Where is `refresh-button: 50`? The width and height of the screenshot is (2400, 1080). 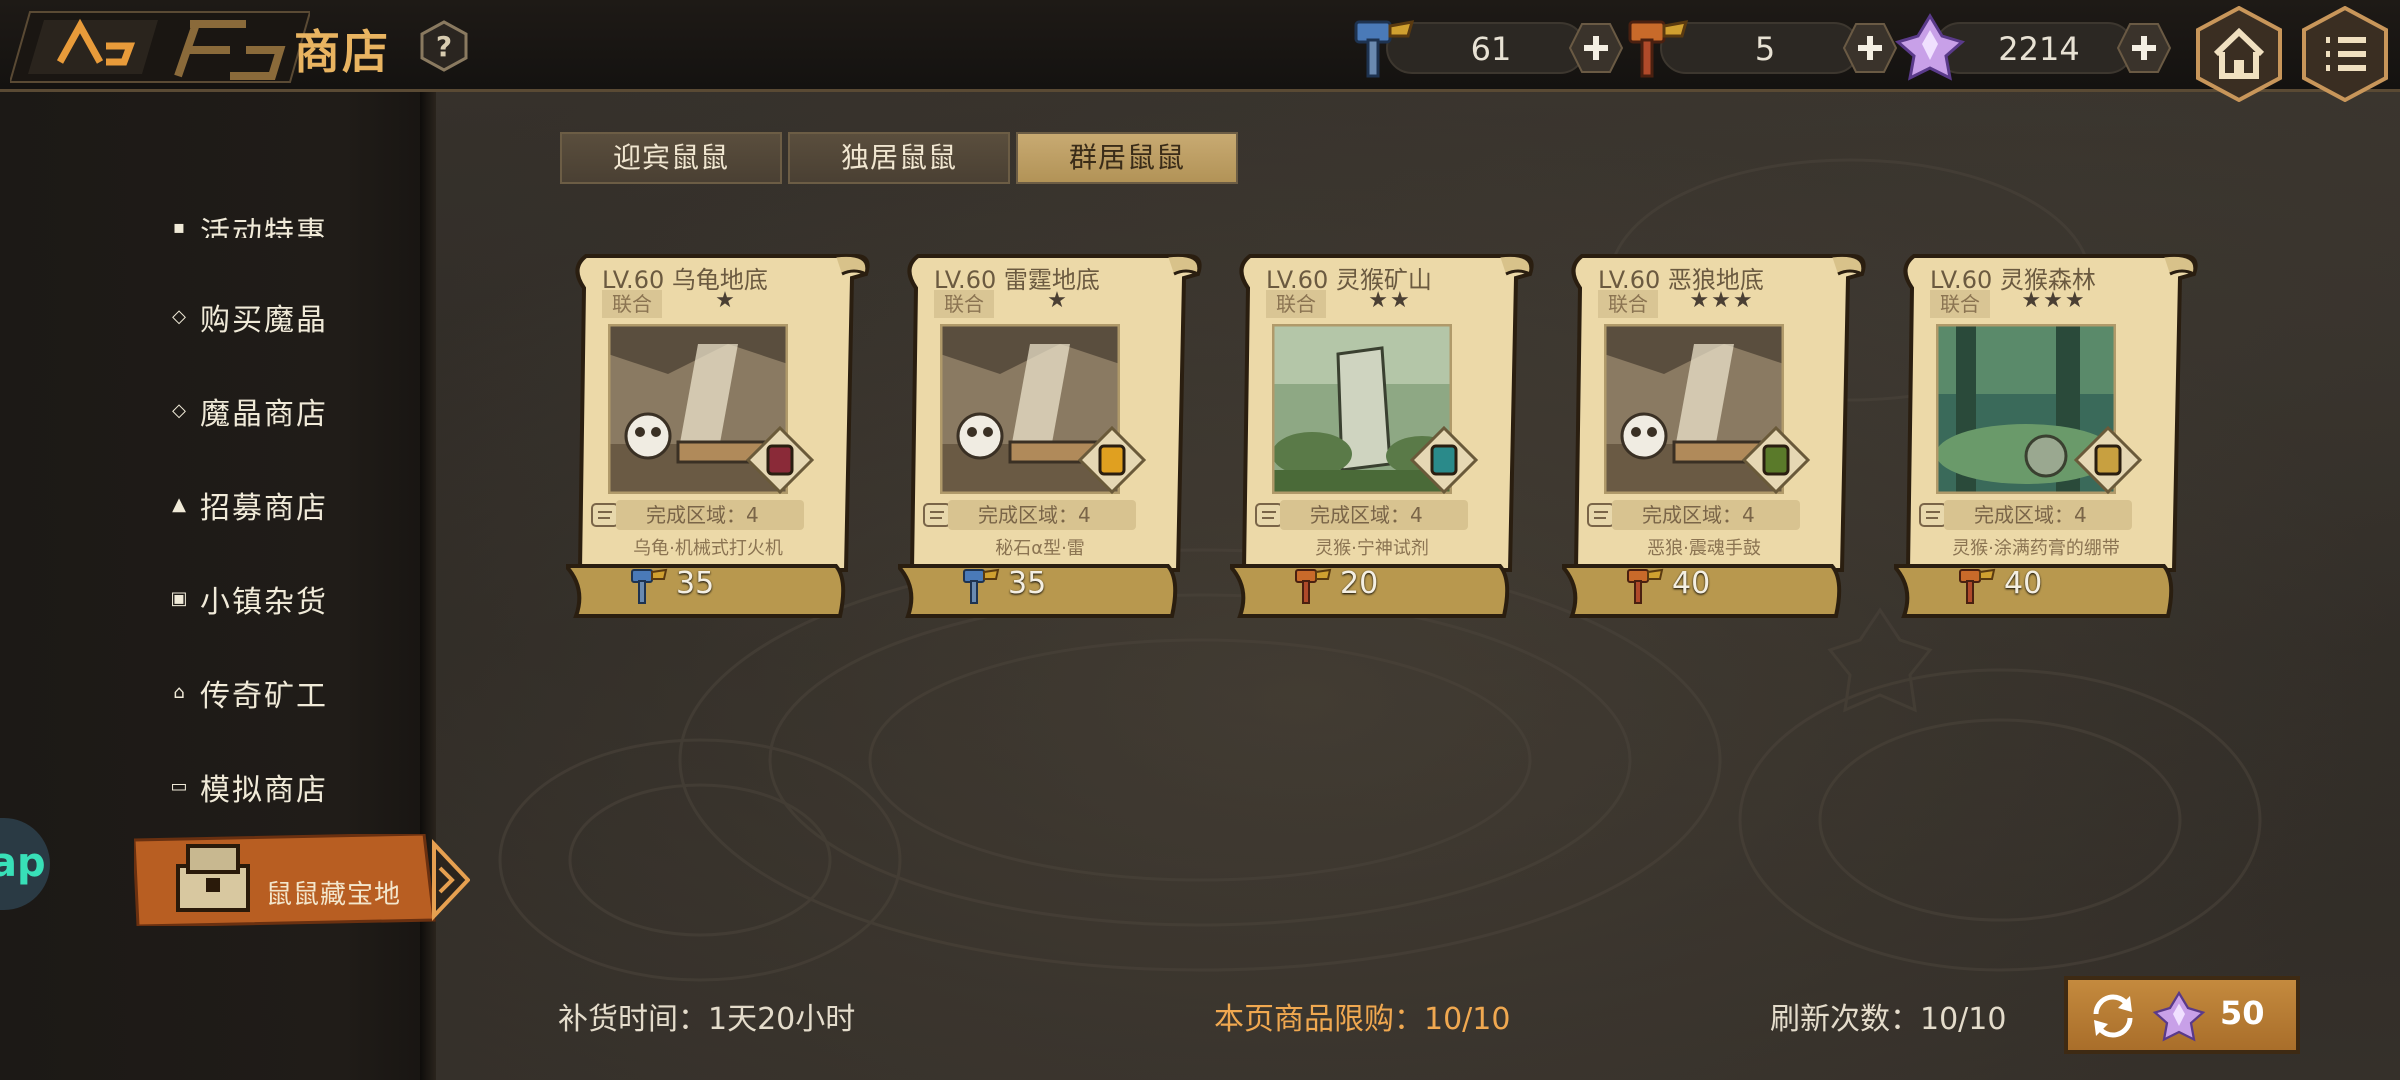 refresh-button: 50 is located at coordinates (2182, 1015).